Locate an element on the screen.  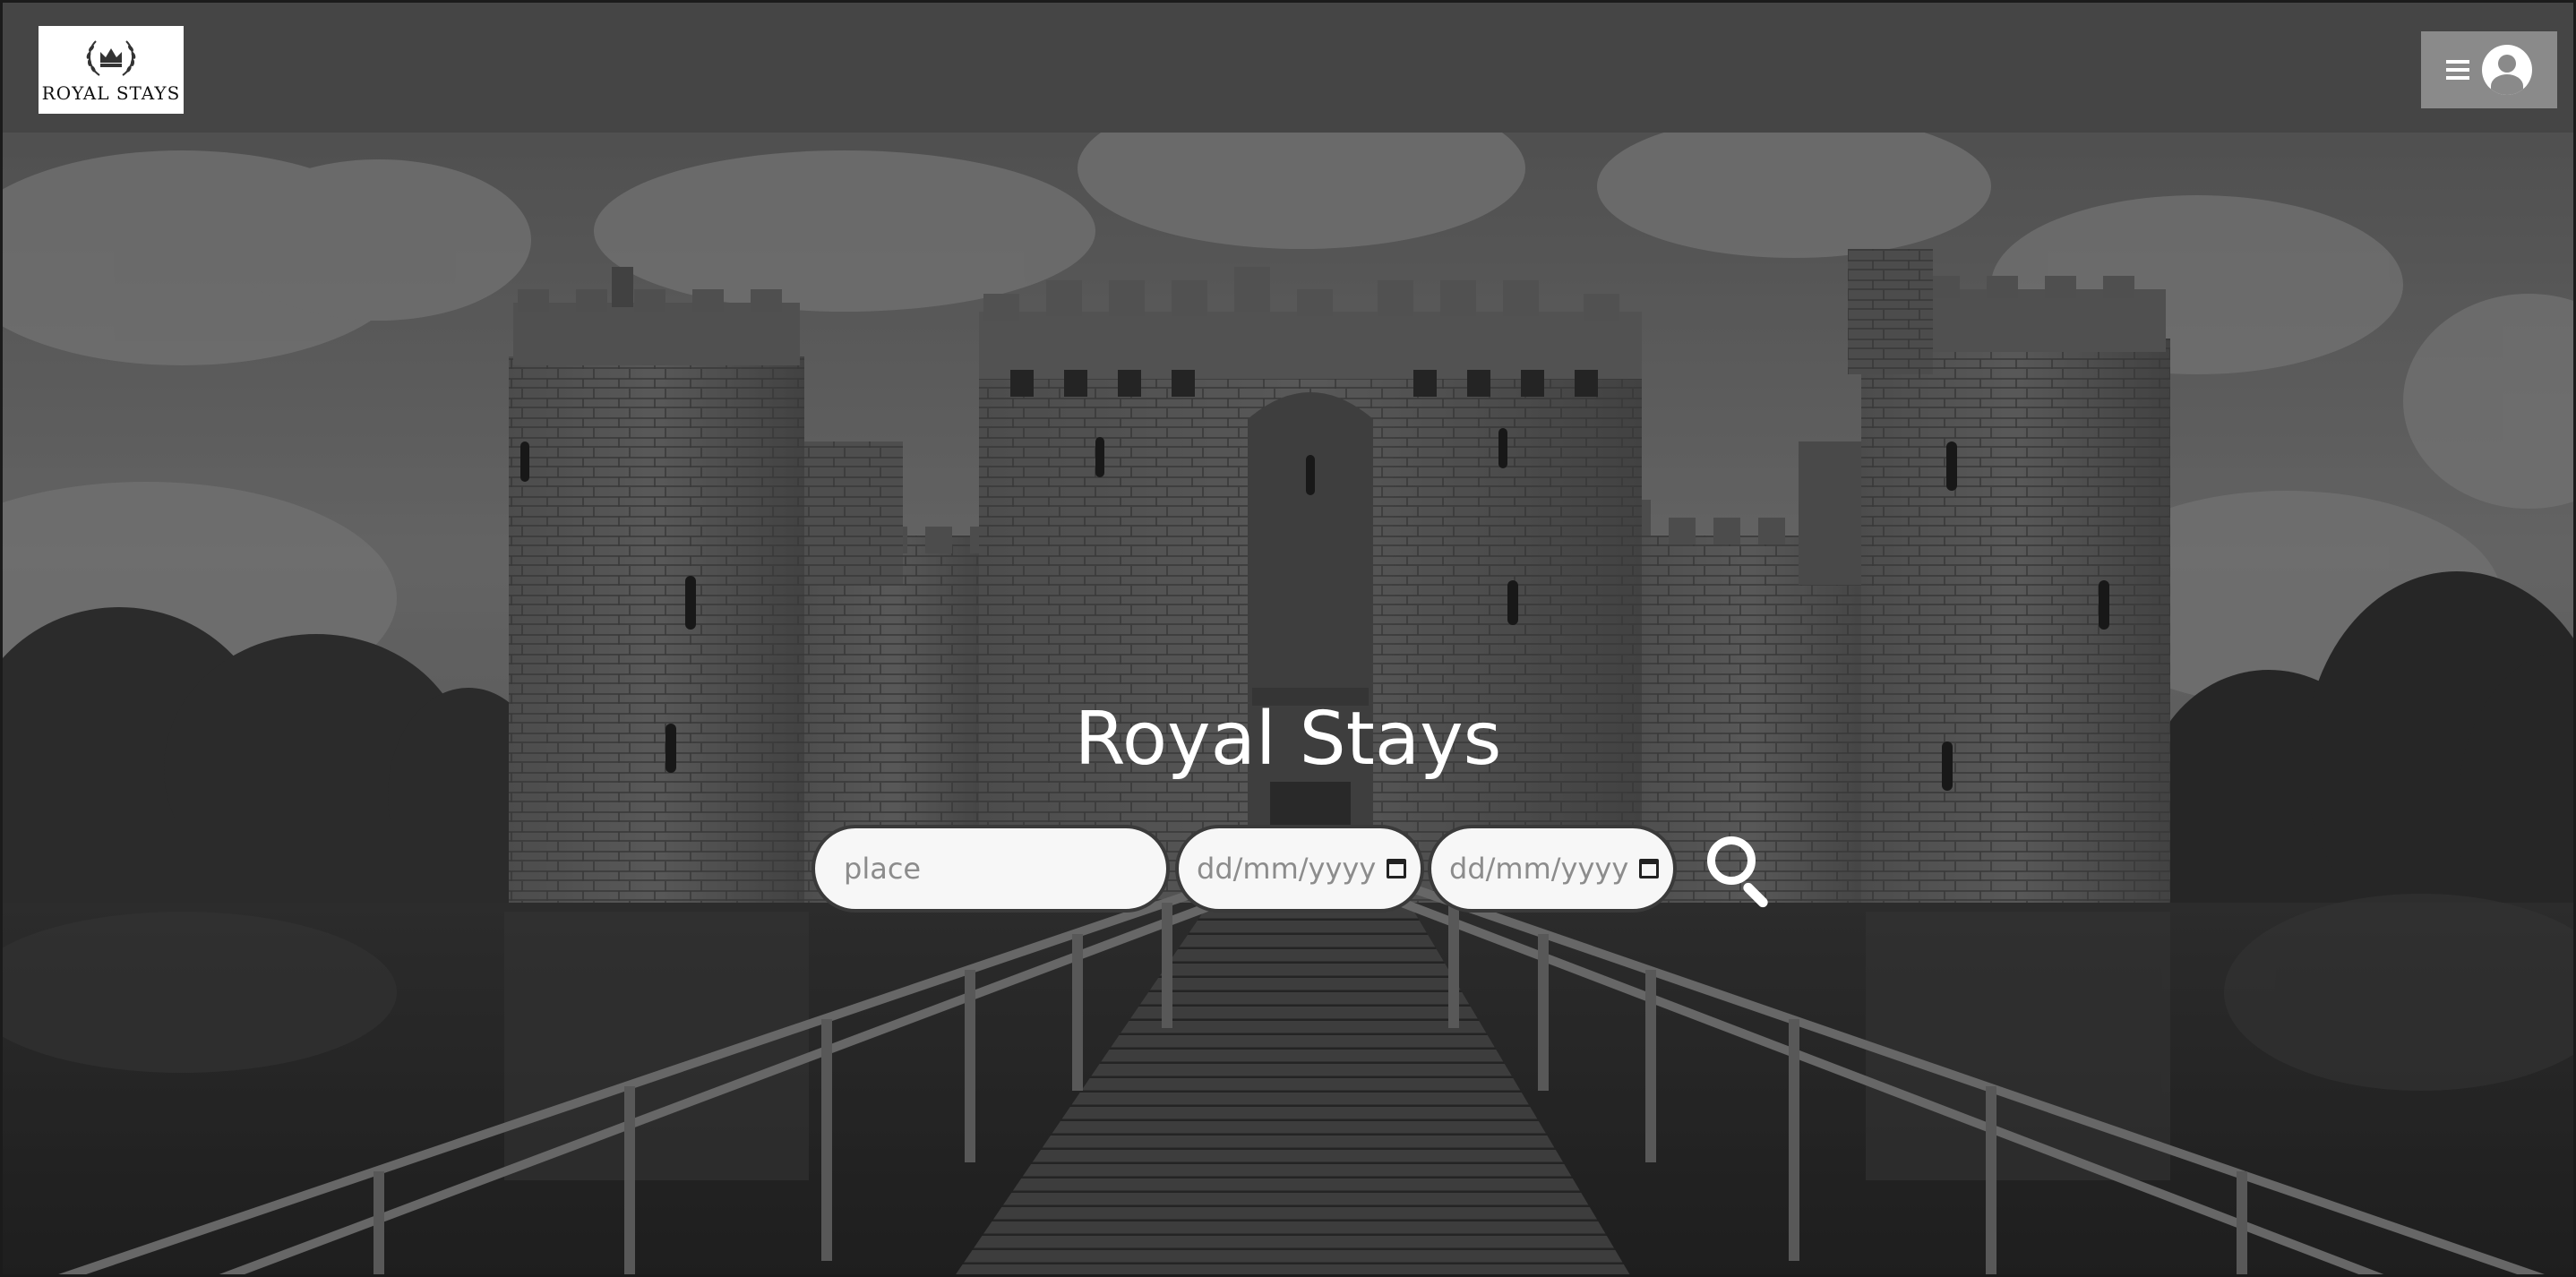
place-placeholder: place is located at coordinates (883, 869).